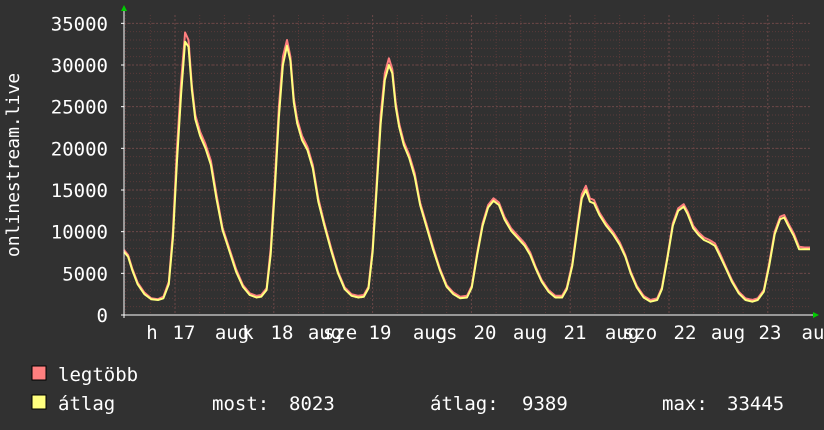 This screenshot has width=824, height=430. What do you see at coordinates (545, 404) in the screenshot?
I see `stat-avg-value: 9389` at bounding box center [545, 404].